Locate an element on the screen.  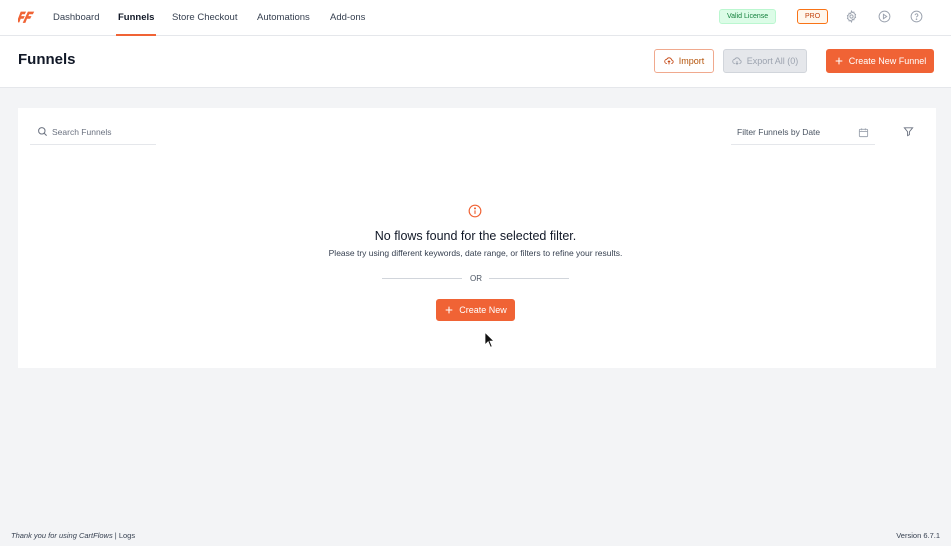
import-button: Import is located at coordinates (684, 61).